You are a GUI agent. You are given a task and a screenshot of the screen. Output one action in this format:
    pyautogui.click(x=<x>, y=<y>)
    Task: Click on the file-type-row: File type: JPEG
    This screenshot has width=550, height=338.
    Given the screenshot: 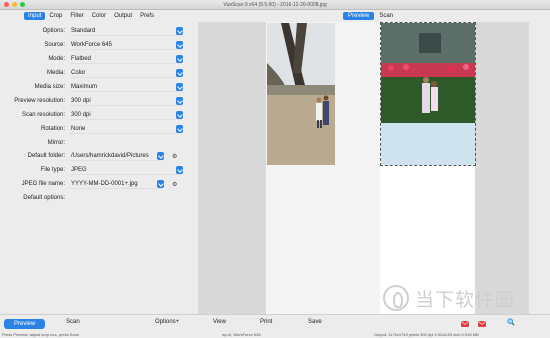 What is the action you would take?
    pyautogui.click(x=95, y=170)
    